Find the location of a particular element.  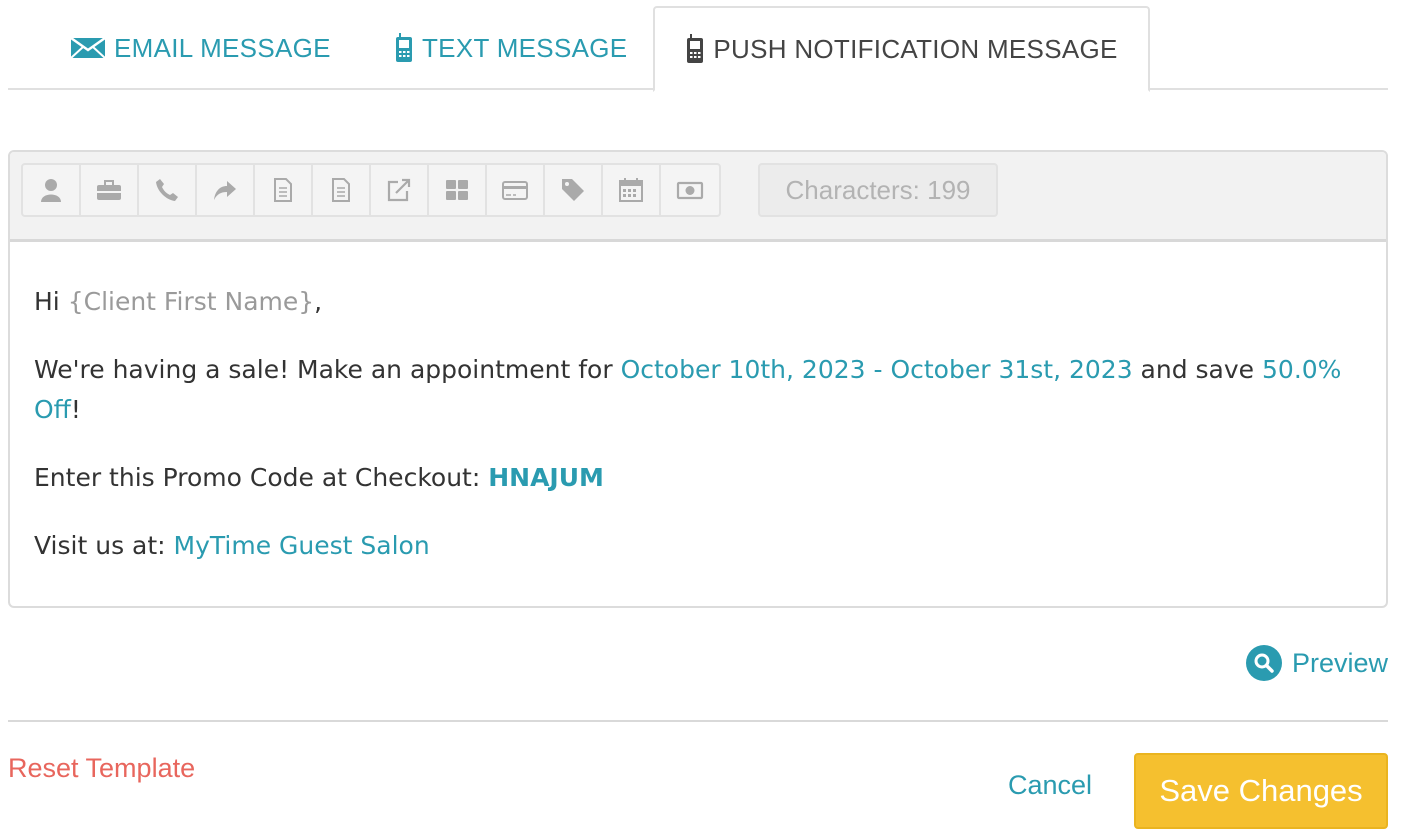

insert-share-button is located at coordinates (226, 190).